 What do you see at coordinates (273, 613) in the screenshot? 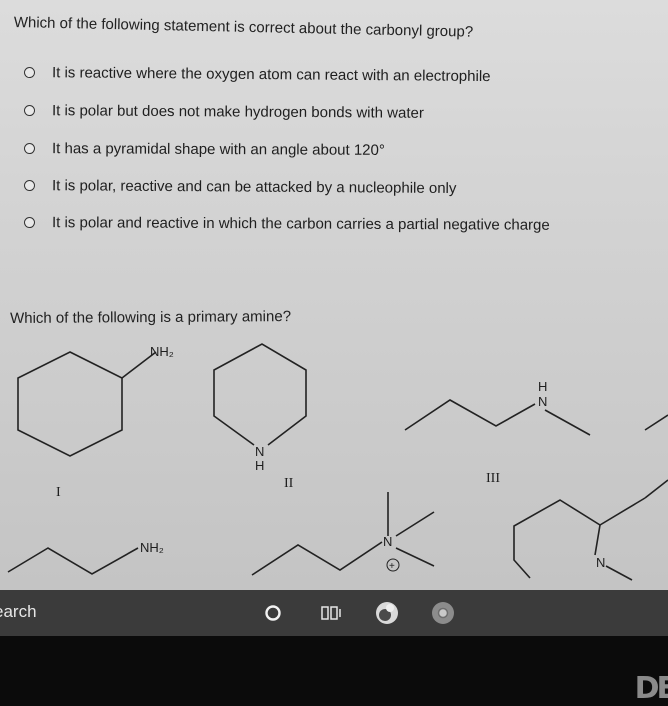
I see `cortana-icon` at bounding box center [273, 613].